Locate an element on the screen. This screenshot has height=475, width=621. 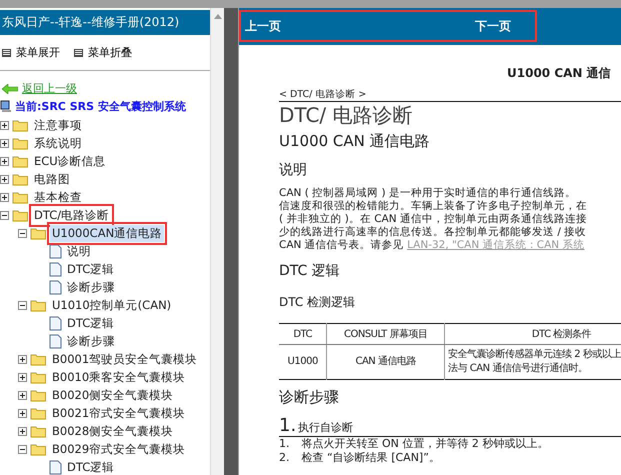
tree-item: B0001驾驶员安全气囊模块 is located at coordinates (125, 359).